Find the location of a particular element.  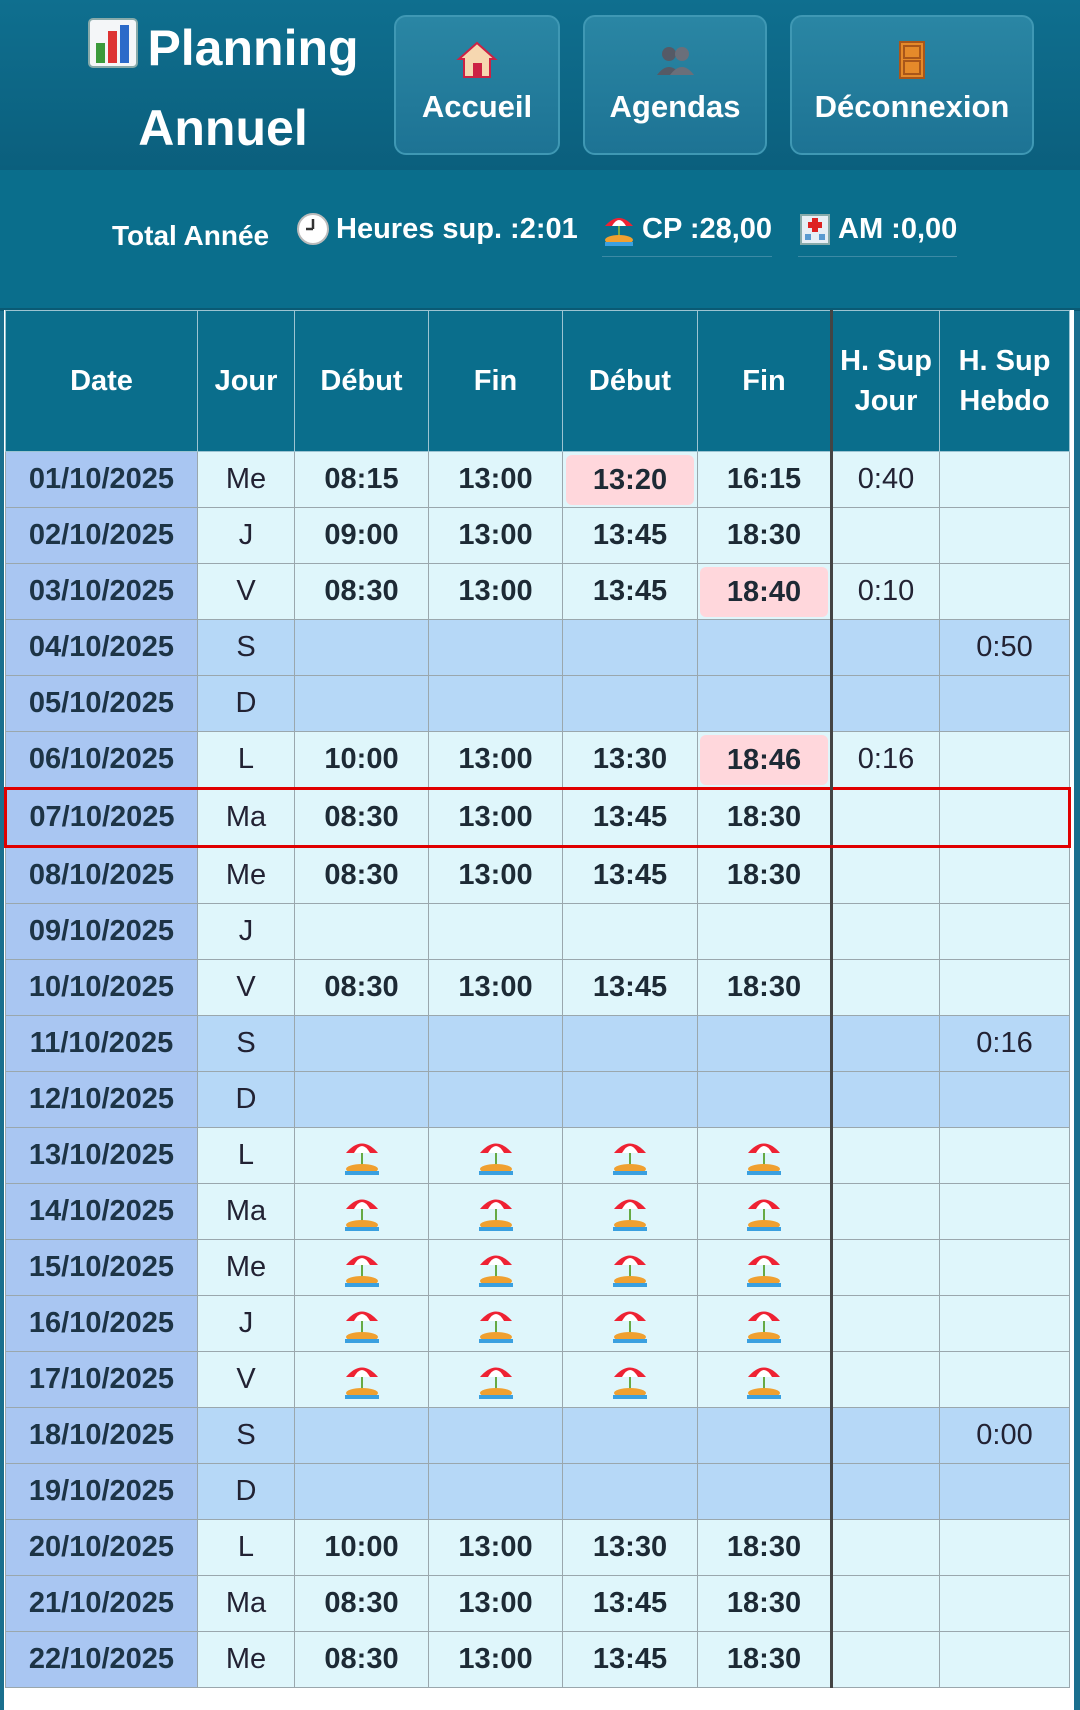

table-row: 03/10/2025 V 08:30 13:00 13:45 18:40 0:10 is located at coordinates (537, 591).